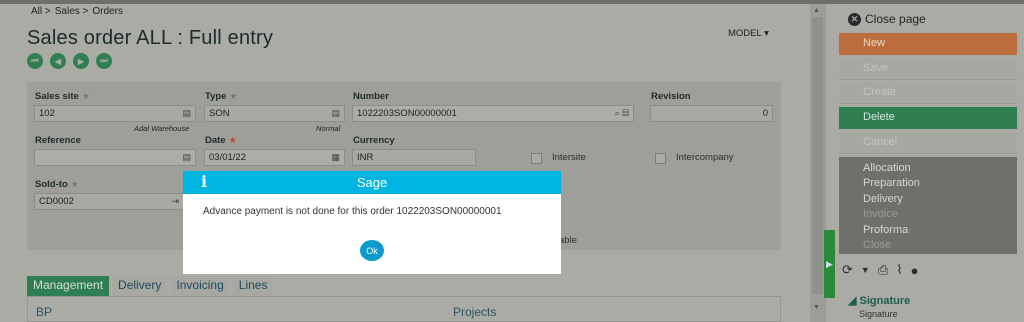 The image size is (1024, 322). Describe the element at coordinates (62, 96) in the screenshot. I see `sales-site-label: Sales site ★` at that location.